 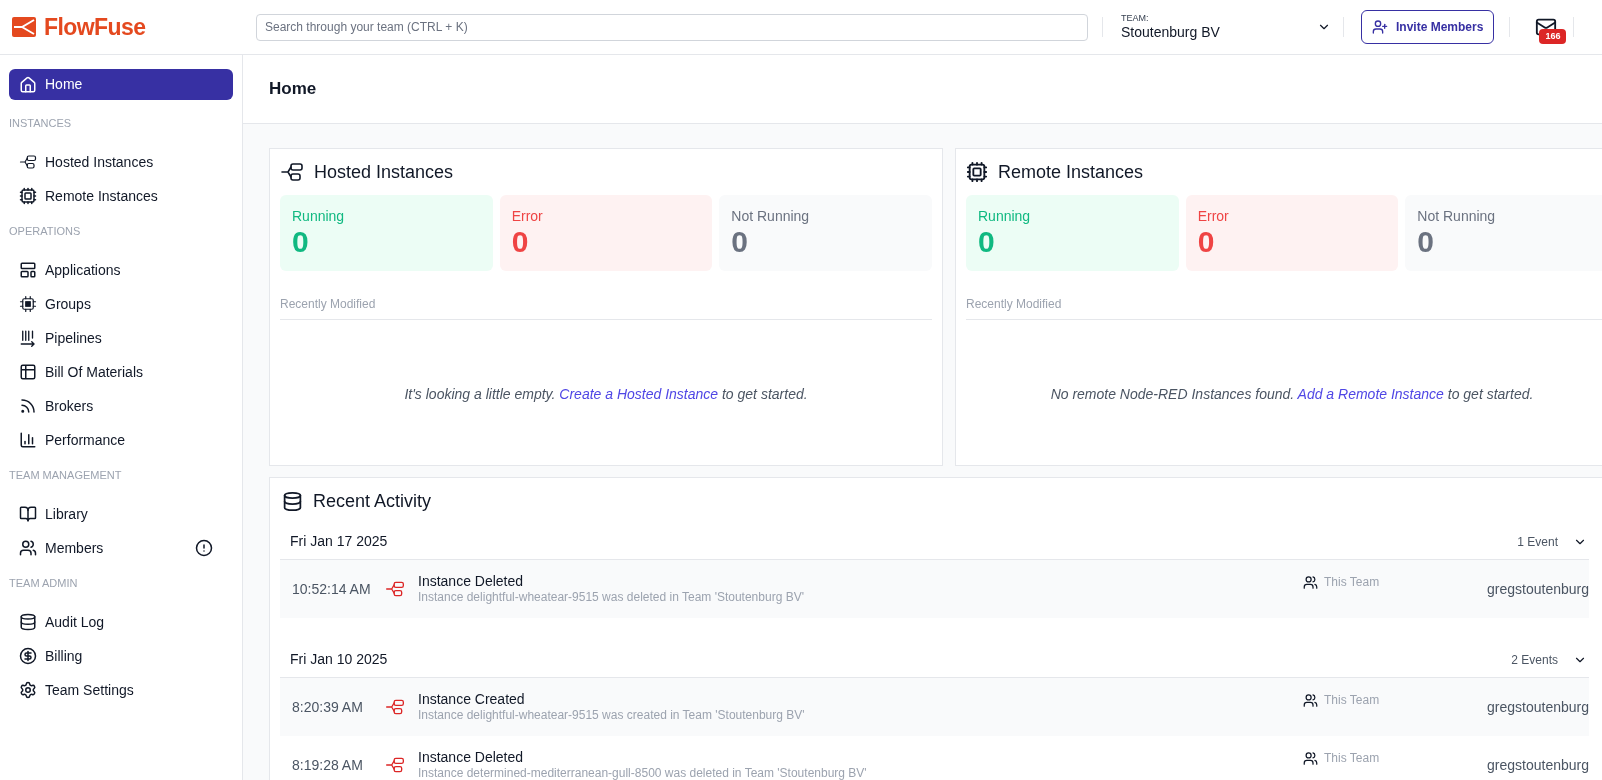 I want to click on bar-chart-icon, so click(x=28, y=440).